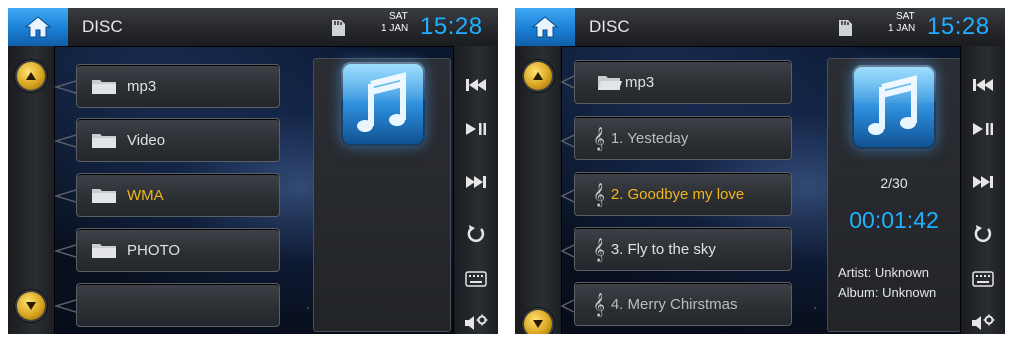 This screenshot has width=1013, height=338. What do you see at coordinates (674, 304) in the screenshot?
I see `track-title: 4. Merry Chirstmas` at bounding box center [674, 304].